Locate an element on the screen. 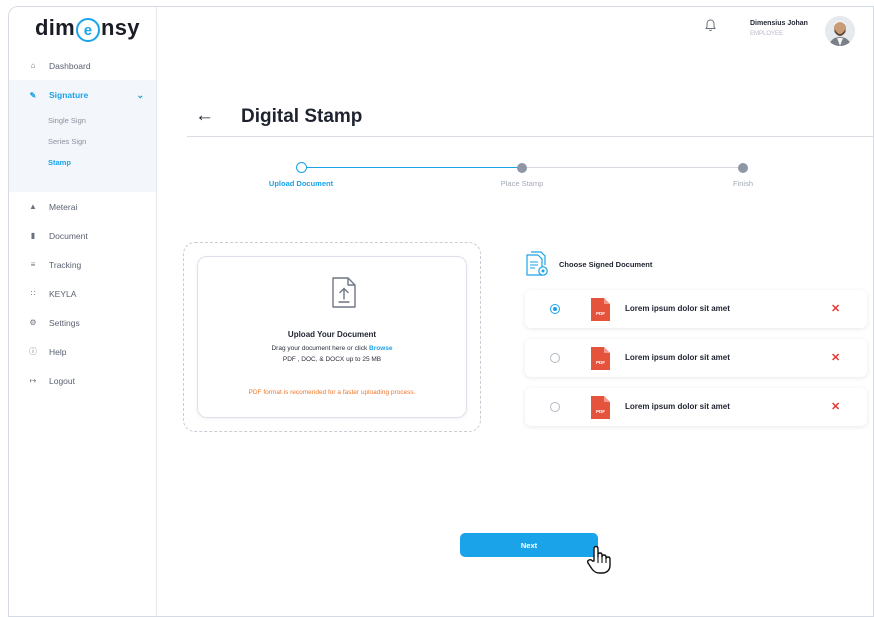 The height and width of the screenshot is (617, 874). doc-radio-selected is located at coordinates (555, 309).